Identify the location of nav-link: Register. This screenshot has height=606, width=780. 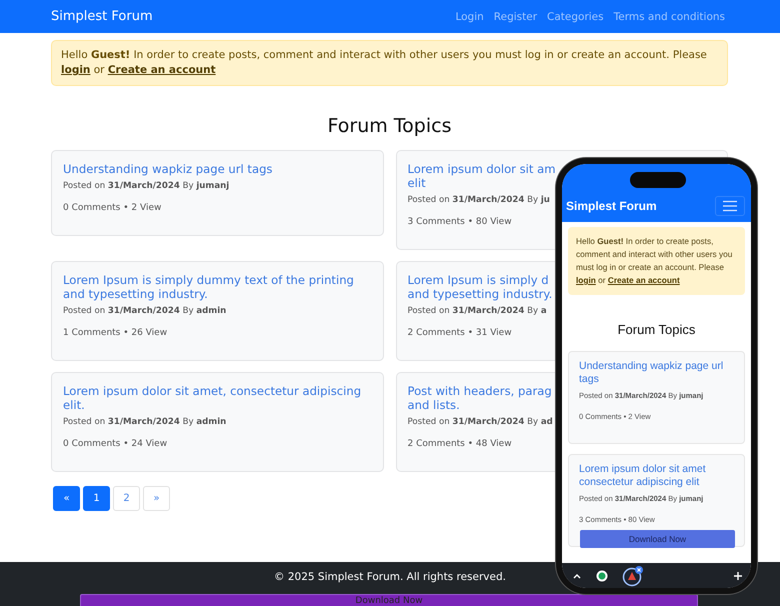
(516, 16).